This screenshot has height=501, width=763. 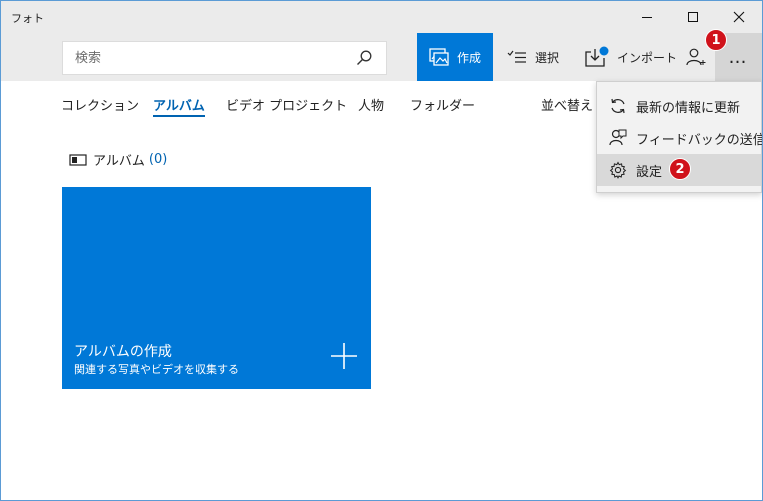 I want to click on menu-item-settings-label: 設定, so click(x=649, y=172).